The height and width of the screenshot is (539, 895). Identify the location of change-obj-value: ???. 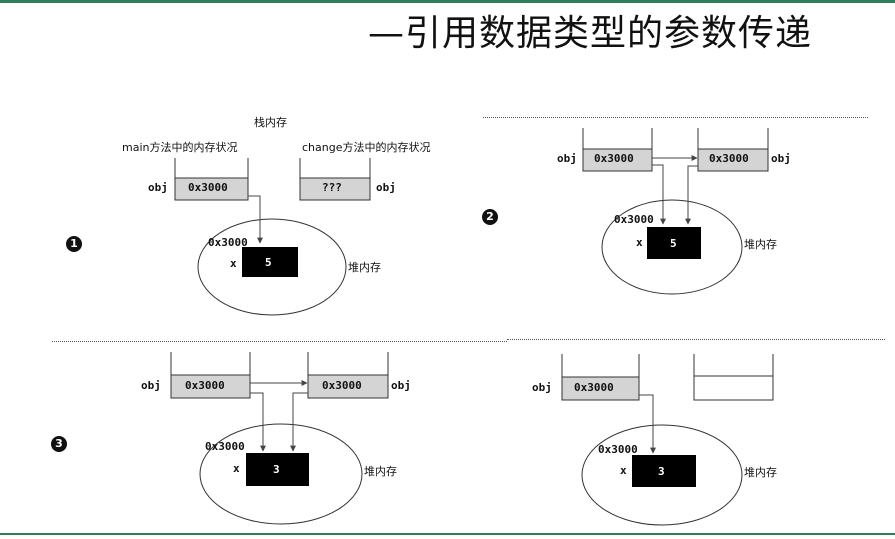
(332, 187).